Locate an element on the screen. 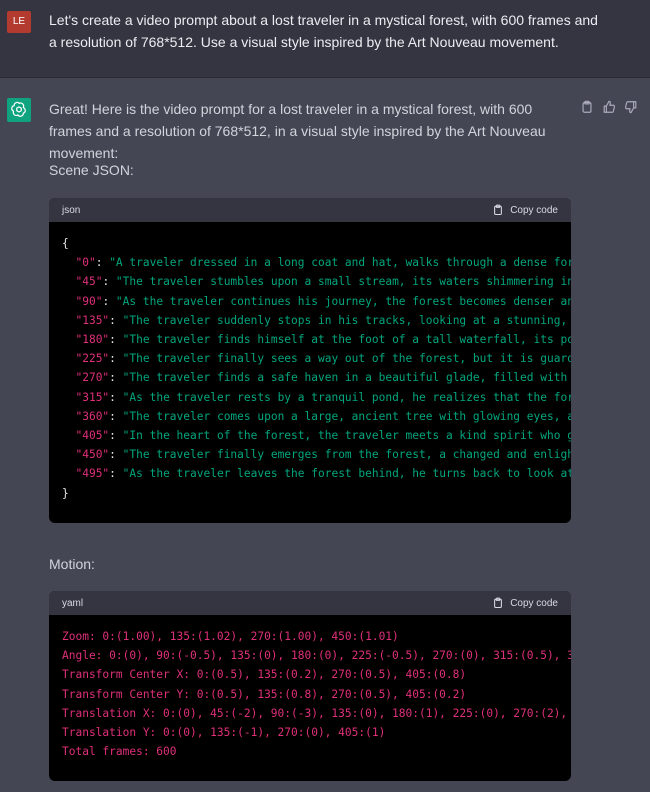 This screenshot has width=650, height=792. thumbs-up-icon is located at coordinates (609, 107).